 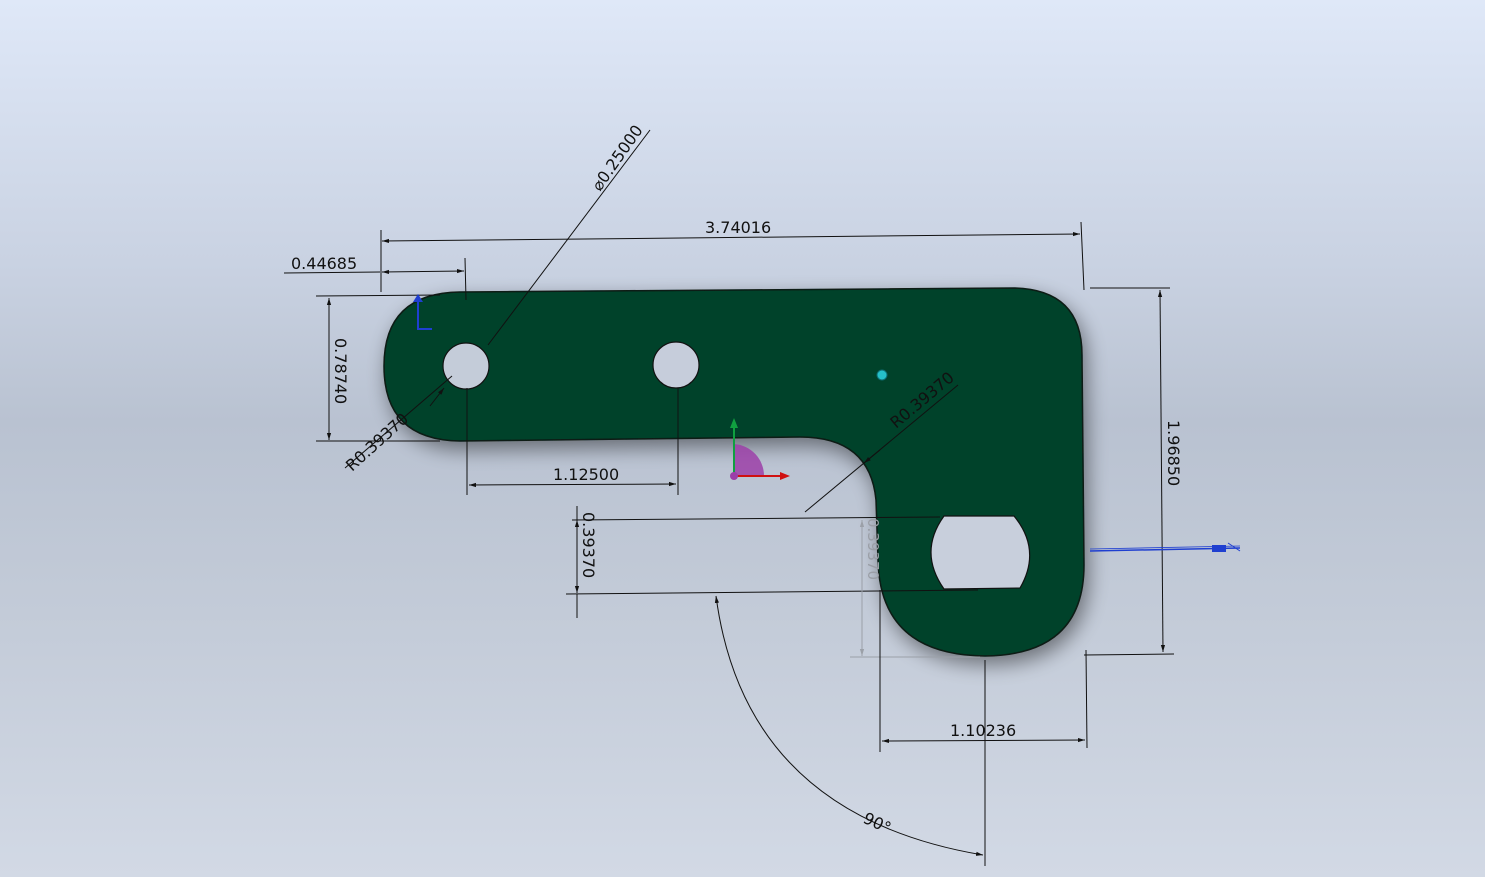 I want to click on hole-middle, so click(x=676, y=365).